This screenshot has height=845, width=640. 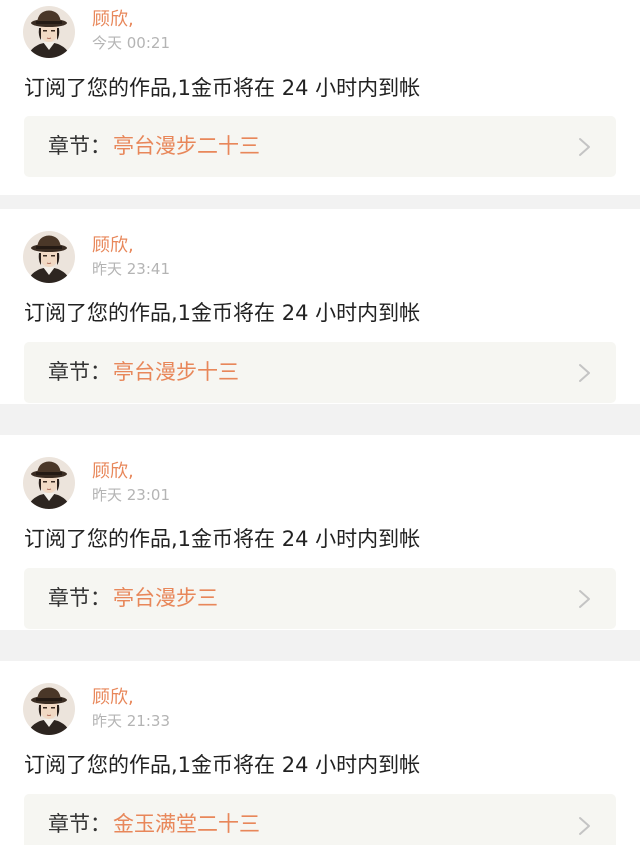 What do you see at coordinates (165, 598) in the screenshot?
I see `chapter-title: 亭台漫步三` at bounding box center [165, 598].